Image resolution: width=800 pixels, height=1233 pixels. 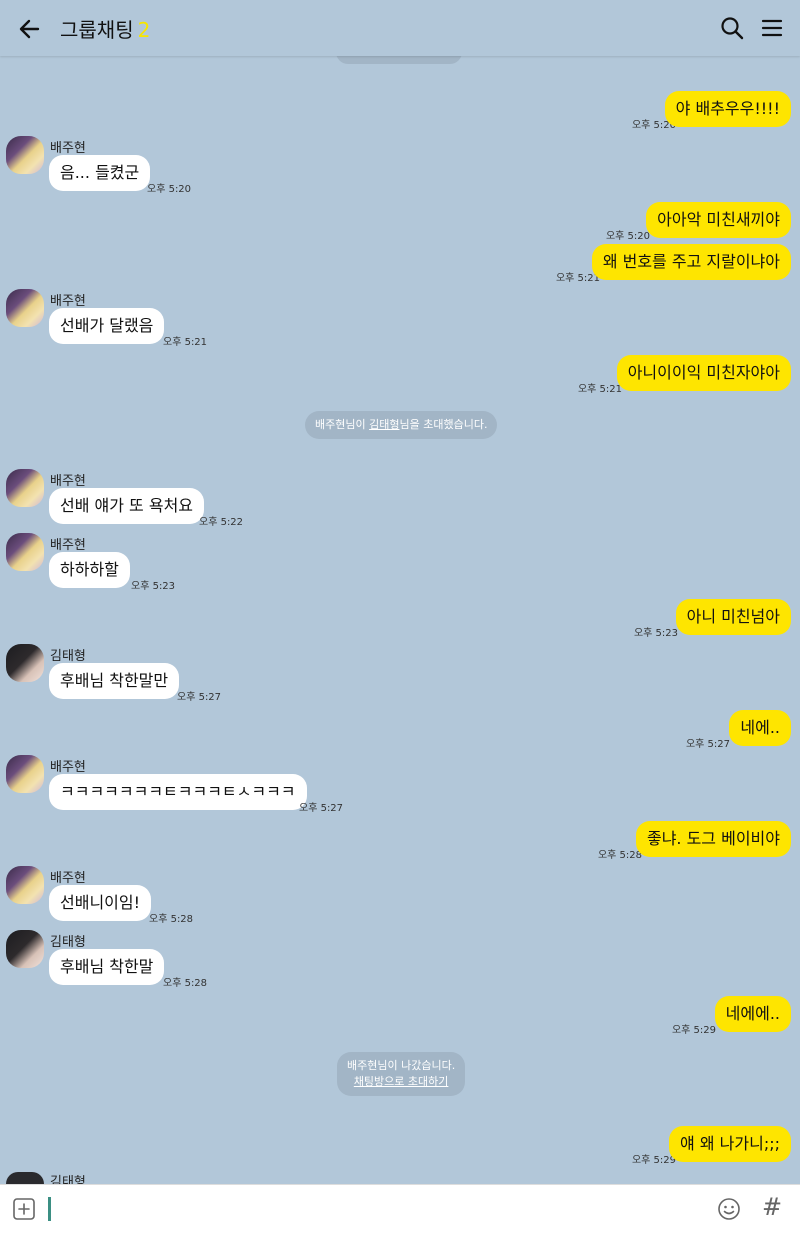 What do you see at coordinates (760, 728) in the screenshot?
I see `my-message-bubble: 네에..` at bounding box center [760, 728].